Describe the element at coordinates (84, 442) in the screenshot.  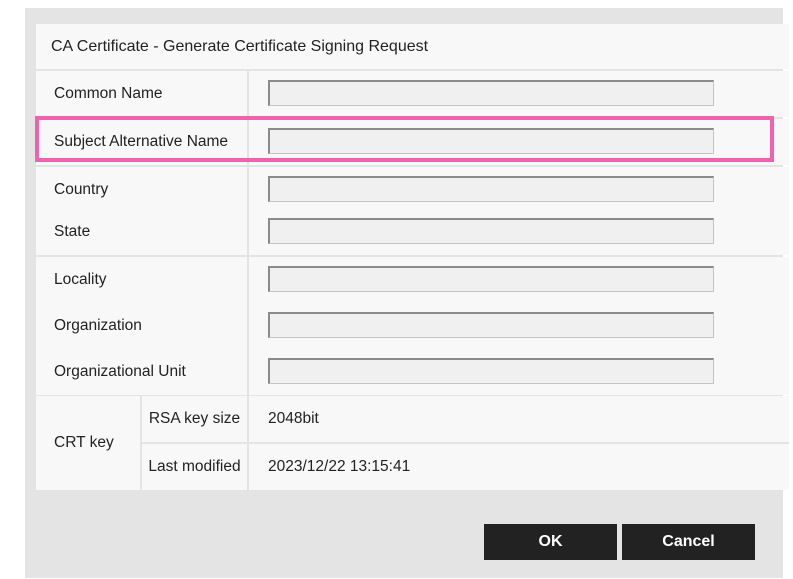
I see `crt-key-label: CRT key` at that location.